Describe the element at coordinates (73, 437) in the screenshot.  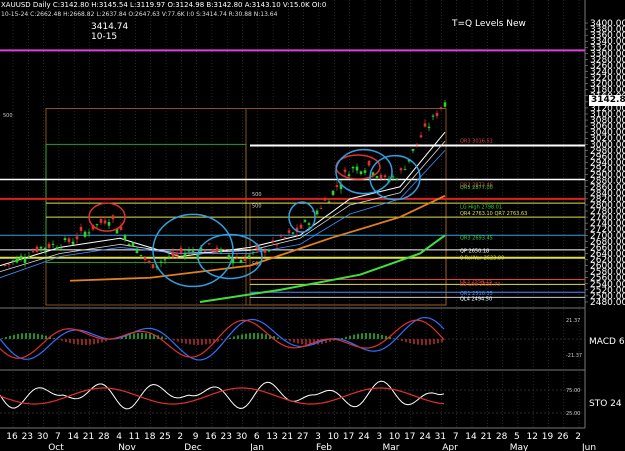
I see `date-tick-label: 14` at that location.